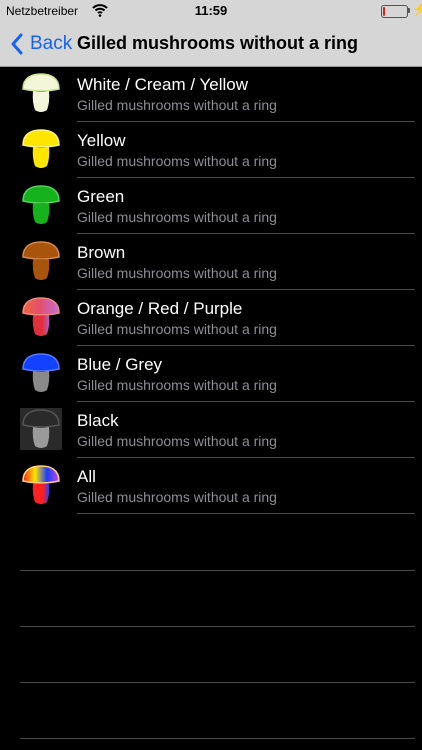  Describe the element at coordinates (17, 44) in the screenshot. I see `chevron-left-icon` at that location.